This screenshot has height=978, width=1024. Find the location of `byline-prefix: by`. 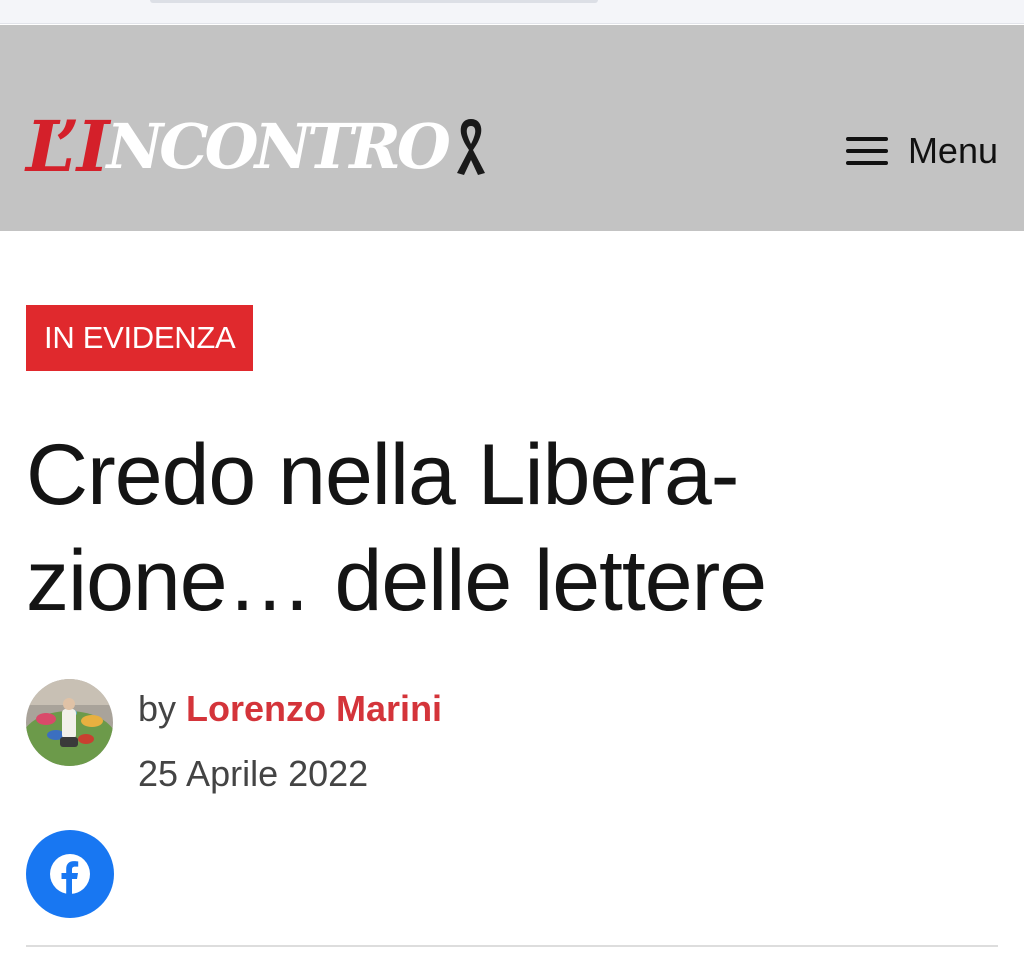

byline-prefix: by is located at coordinates (157, 708).